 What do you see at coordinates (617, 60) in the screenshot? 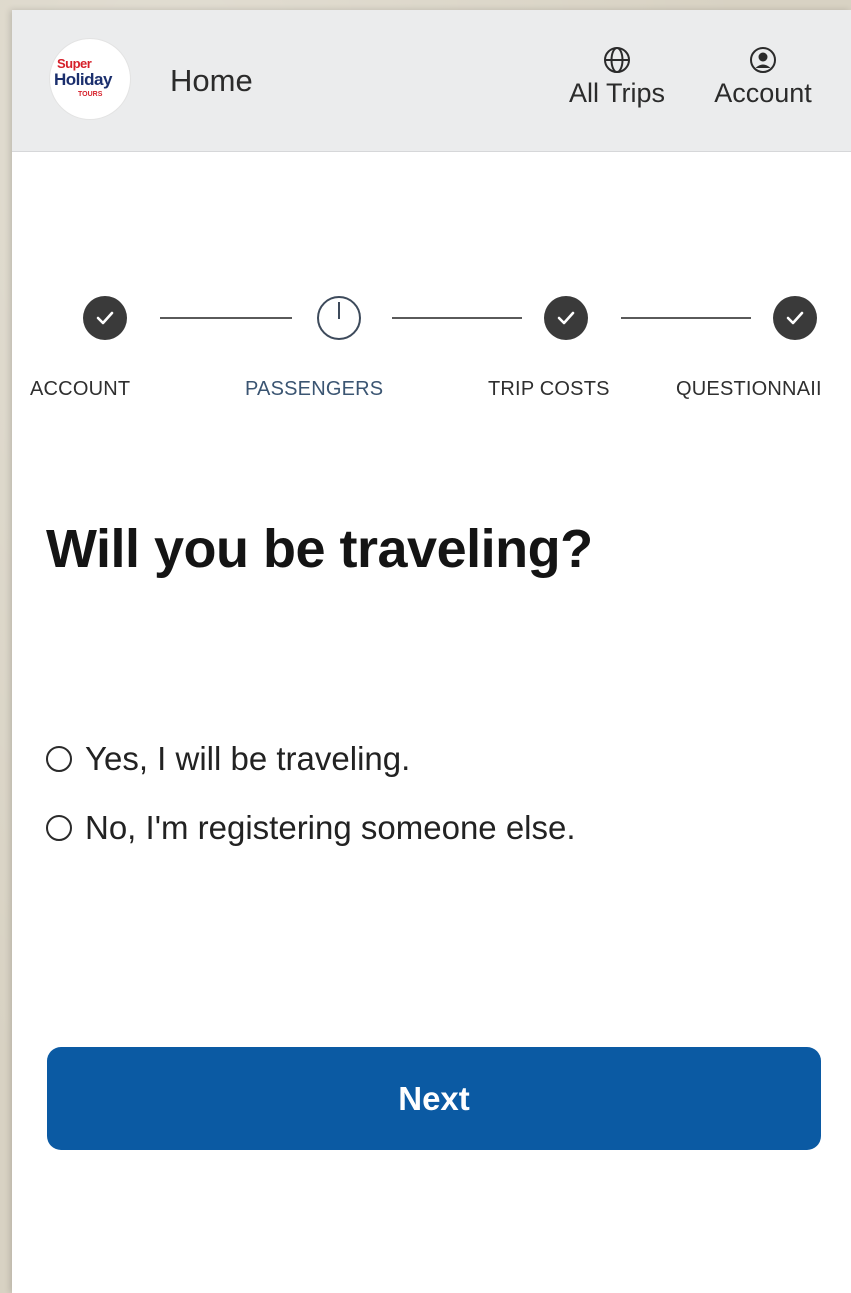
I see `globe-icon` at bounding box center [617, 60].